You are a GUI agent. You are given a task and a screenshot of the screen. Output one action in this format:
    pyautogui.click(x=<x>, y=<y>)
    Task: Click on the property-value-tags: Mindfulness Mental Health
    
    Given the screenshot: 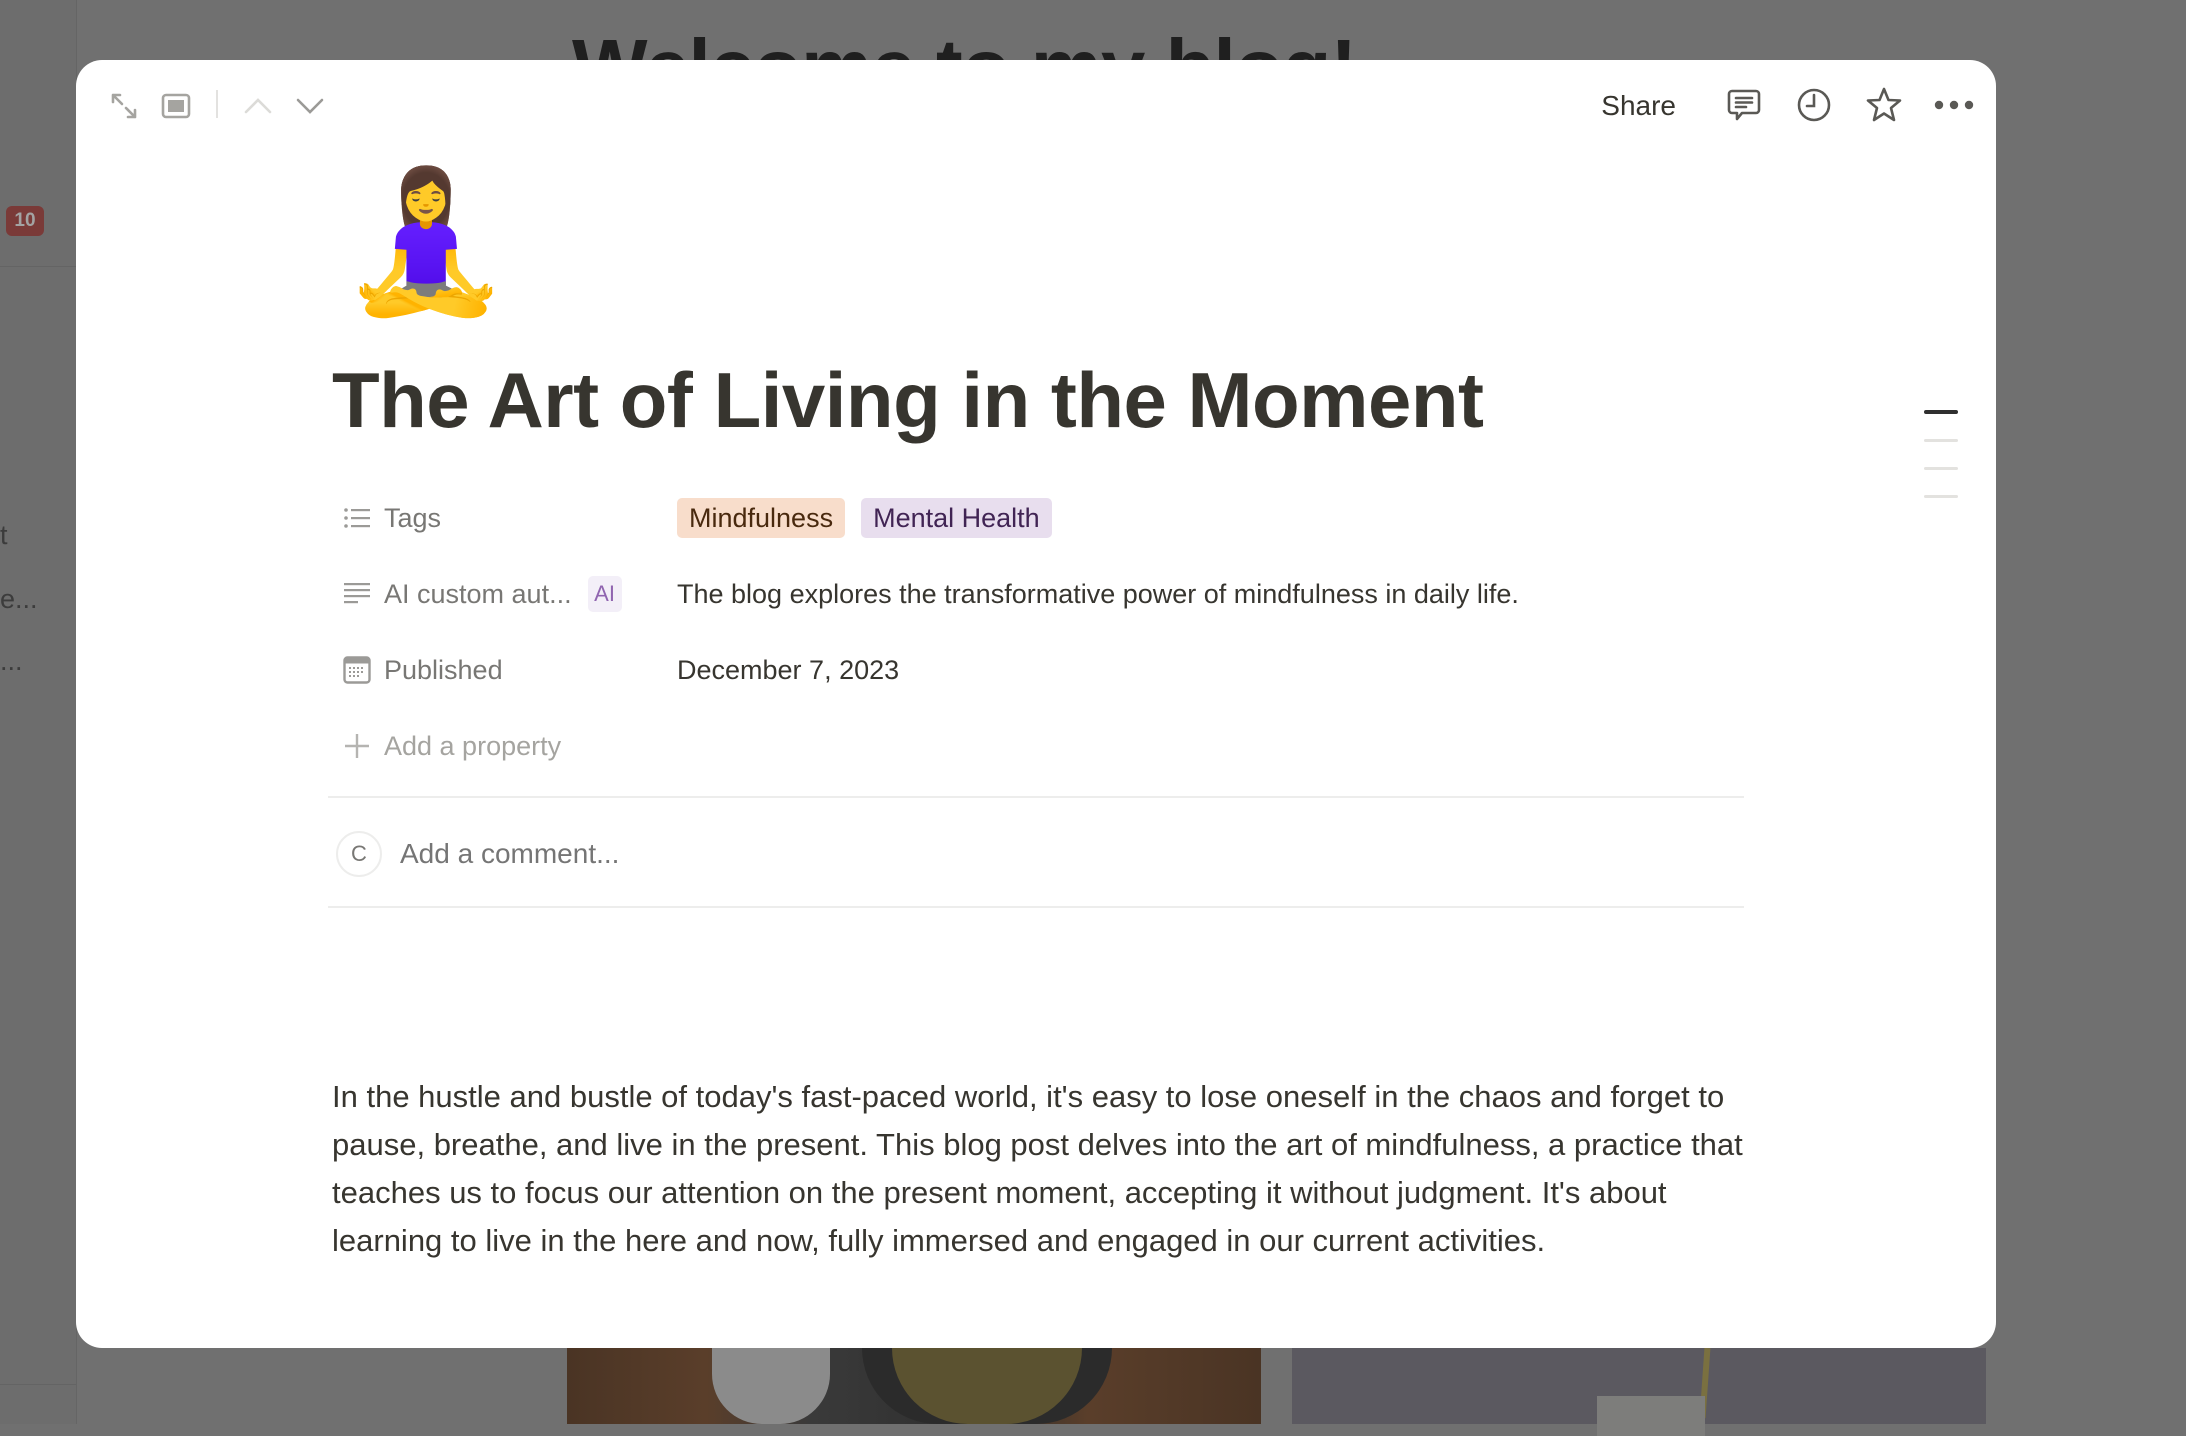 What is the action you would take?
    pyautogui.click(x=864, y=518)
    